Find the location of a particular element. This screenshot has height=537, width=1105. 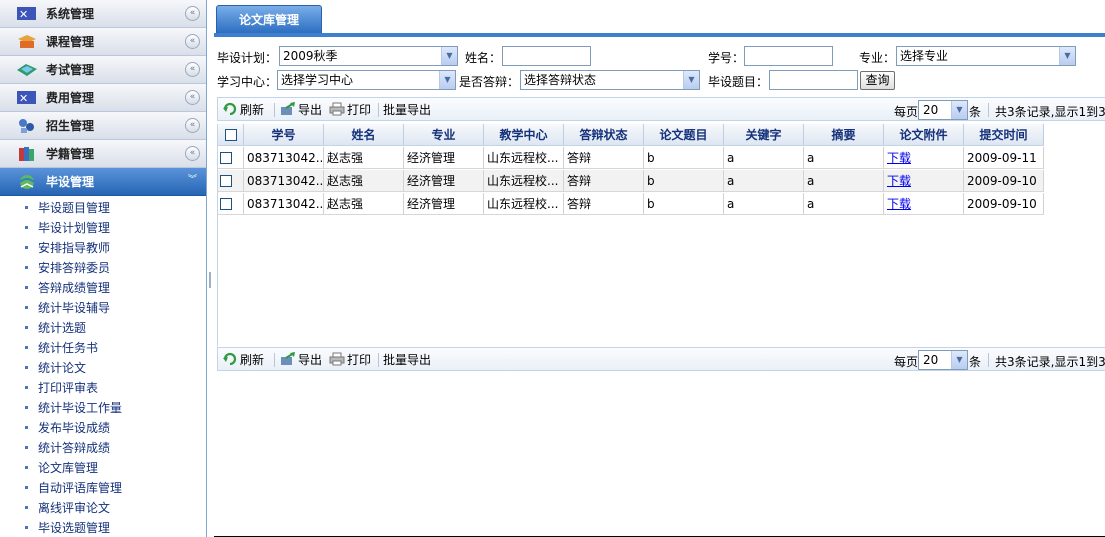

submenu-item: 统计论文 is located at coordinates (103, 368).